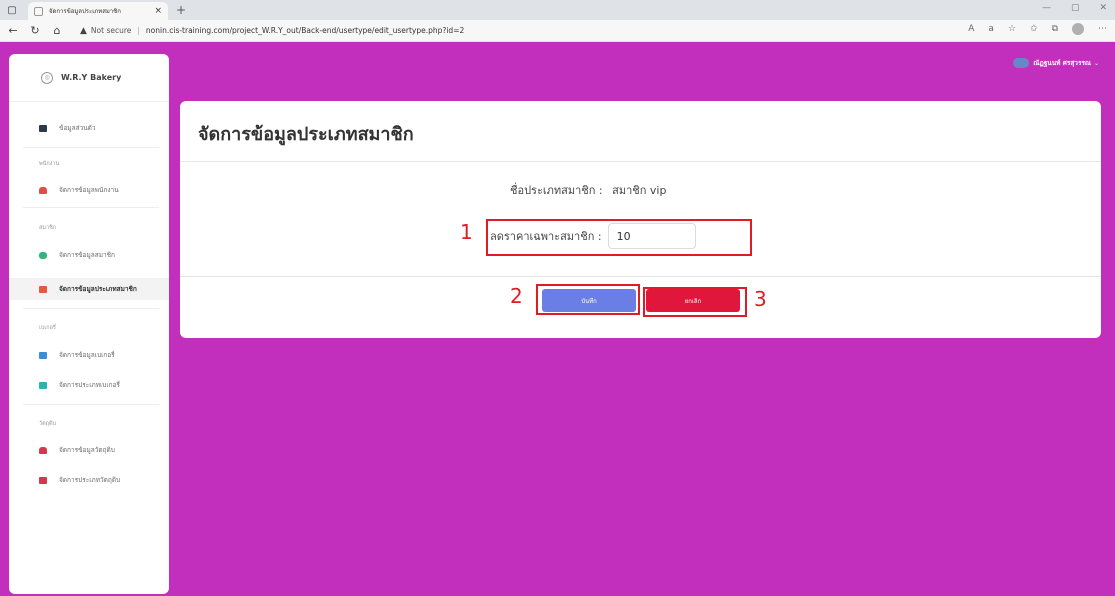 The width and height of the screenshot is (1115, 596). I want to click on sidebar-item-profile: ข้อมูลส่วนตัว, so click(89, 128).